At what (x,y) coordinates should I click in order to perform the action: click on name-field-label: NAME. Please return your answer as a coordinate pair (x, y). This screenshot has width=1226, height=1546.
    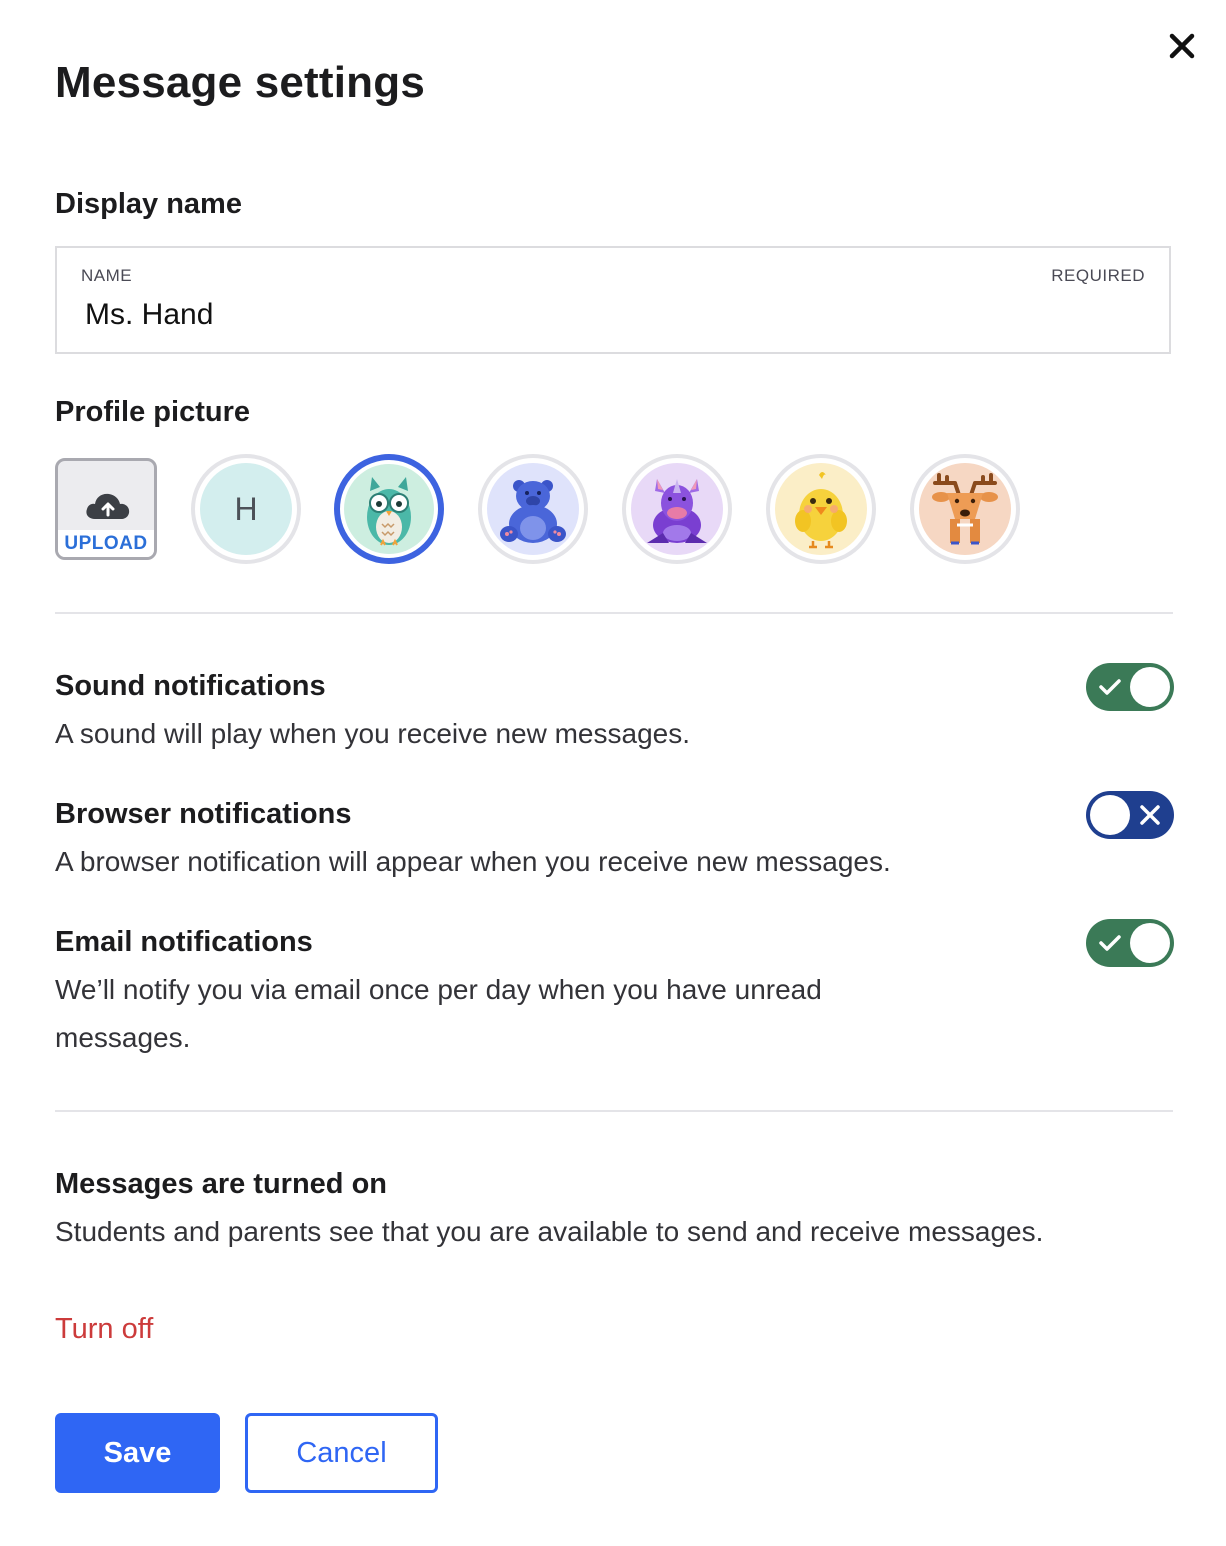
    Looking at the image, I should click on (107, 275).